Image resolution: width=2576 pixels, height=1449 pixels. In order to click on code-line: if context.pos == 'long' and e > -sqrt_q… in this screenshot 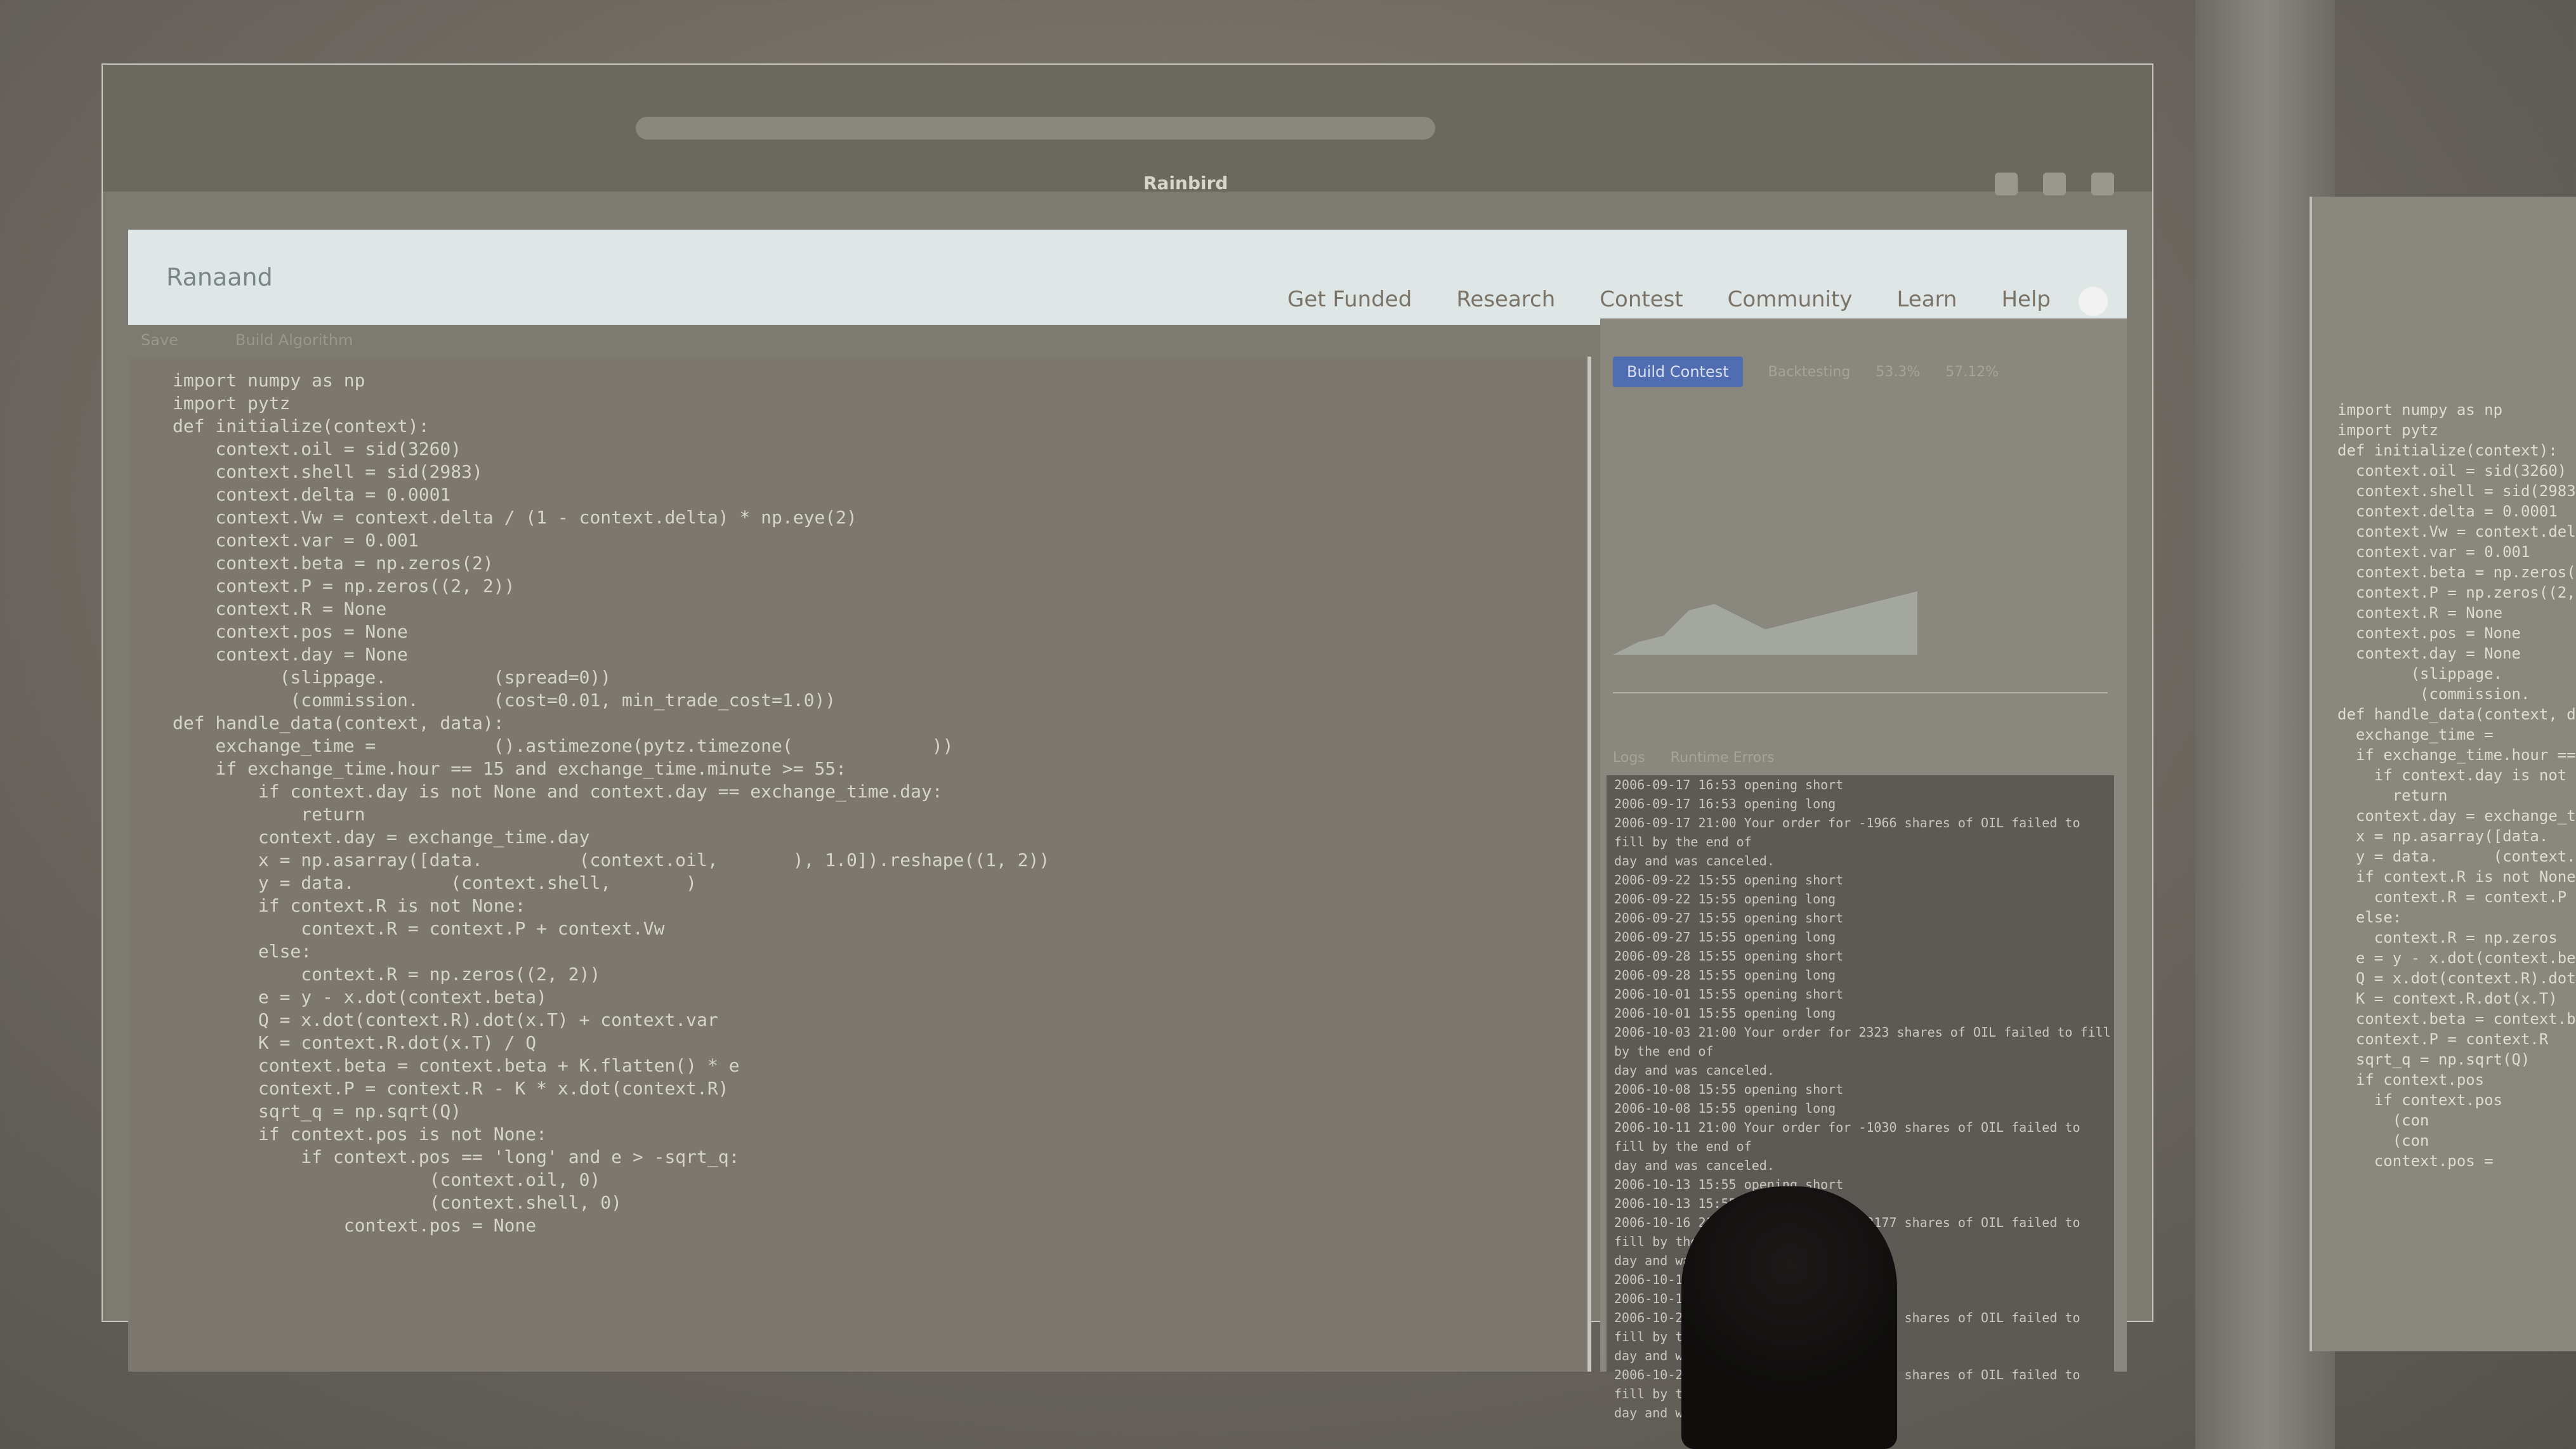, I will do `click(456, 1156)`.